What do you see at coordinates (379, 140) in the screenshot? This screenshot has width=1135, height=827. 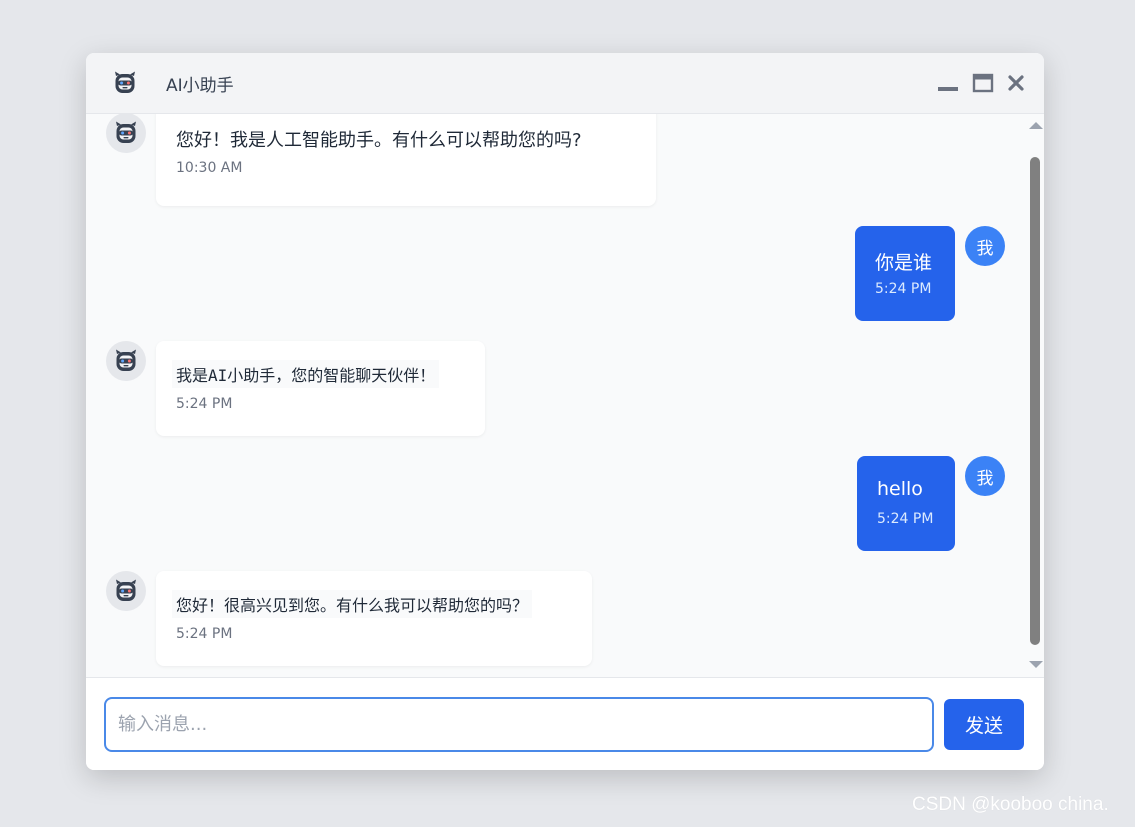 I see `message-text: 您好！我是人工智能助手。有什么可以帮助您的吗?` at bounding box center [379, 140].